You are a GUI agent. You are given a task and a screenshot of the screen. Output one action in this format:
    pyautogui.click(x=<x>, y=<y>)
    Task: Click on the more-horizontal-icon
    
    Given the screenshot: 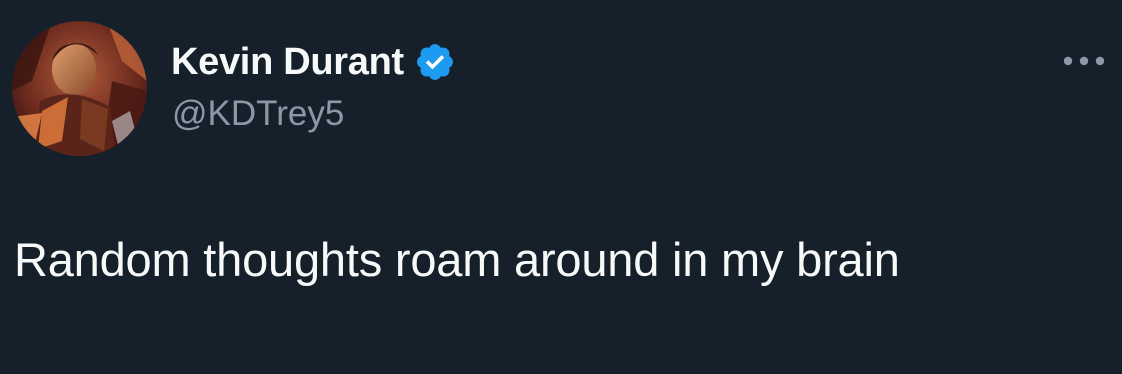 What is the action you would take?
    pyautogui.click(x=1084, y=61)
    